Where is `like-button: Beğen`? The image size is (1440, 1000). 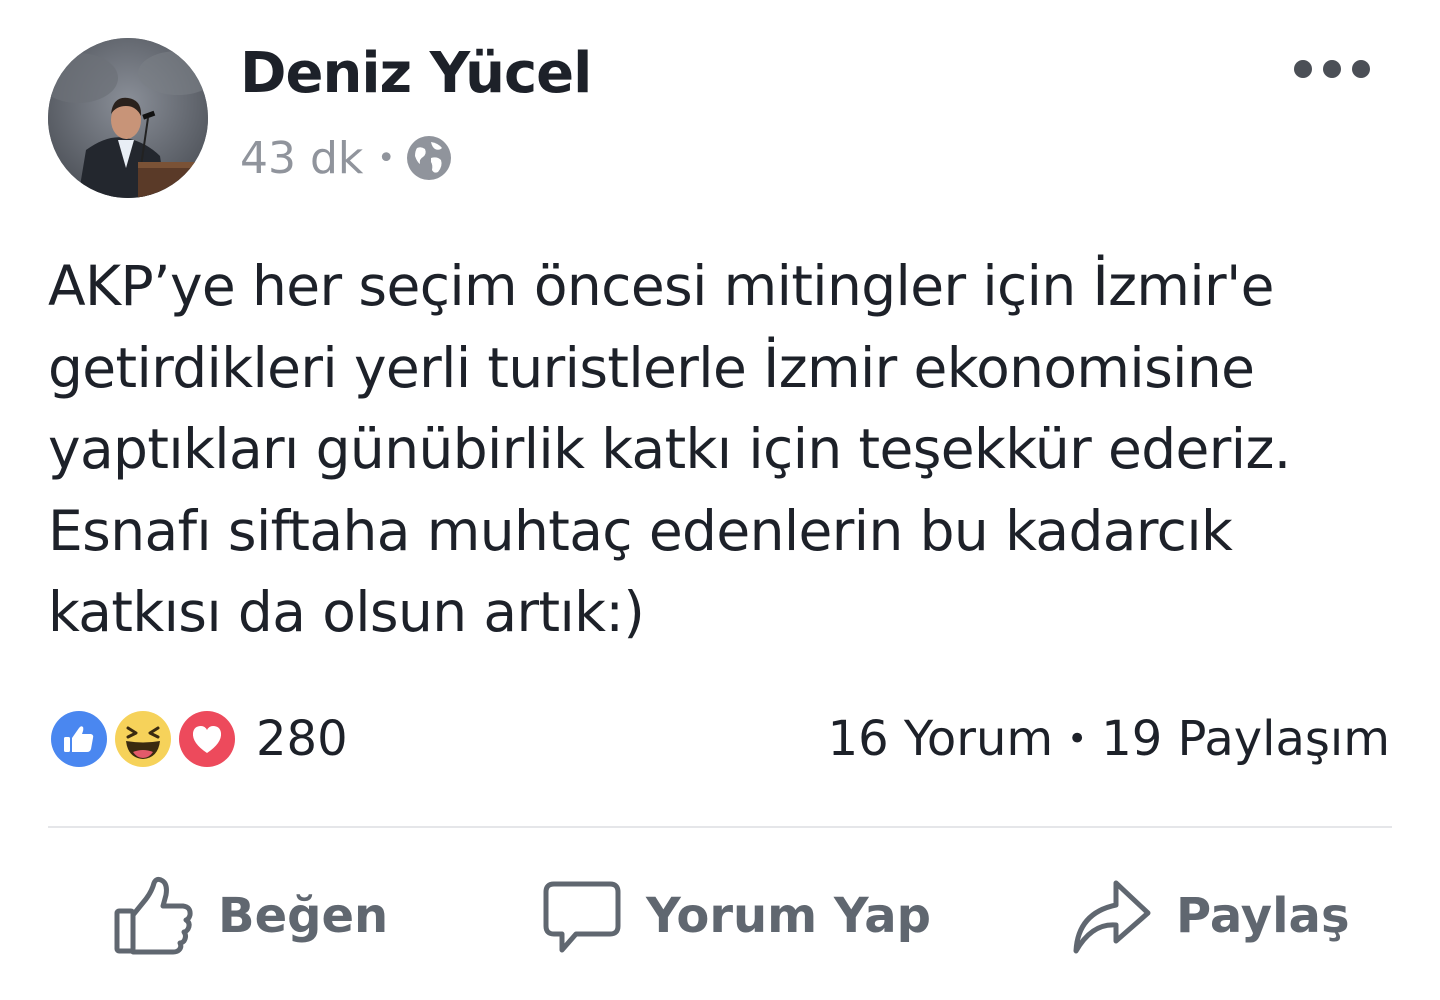
like-button: Beğen is located at coordinates (249, 916).